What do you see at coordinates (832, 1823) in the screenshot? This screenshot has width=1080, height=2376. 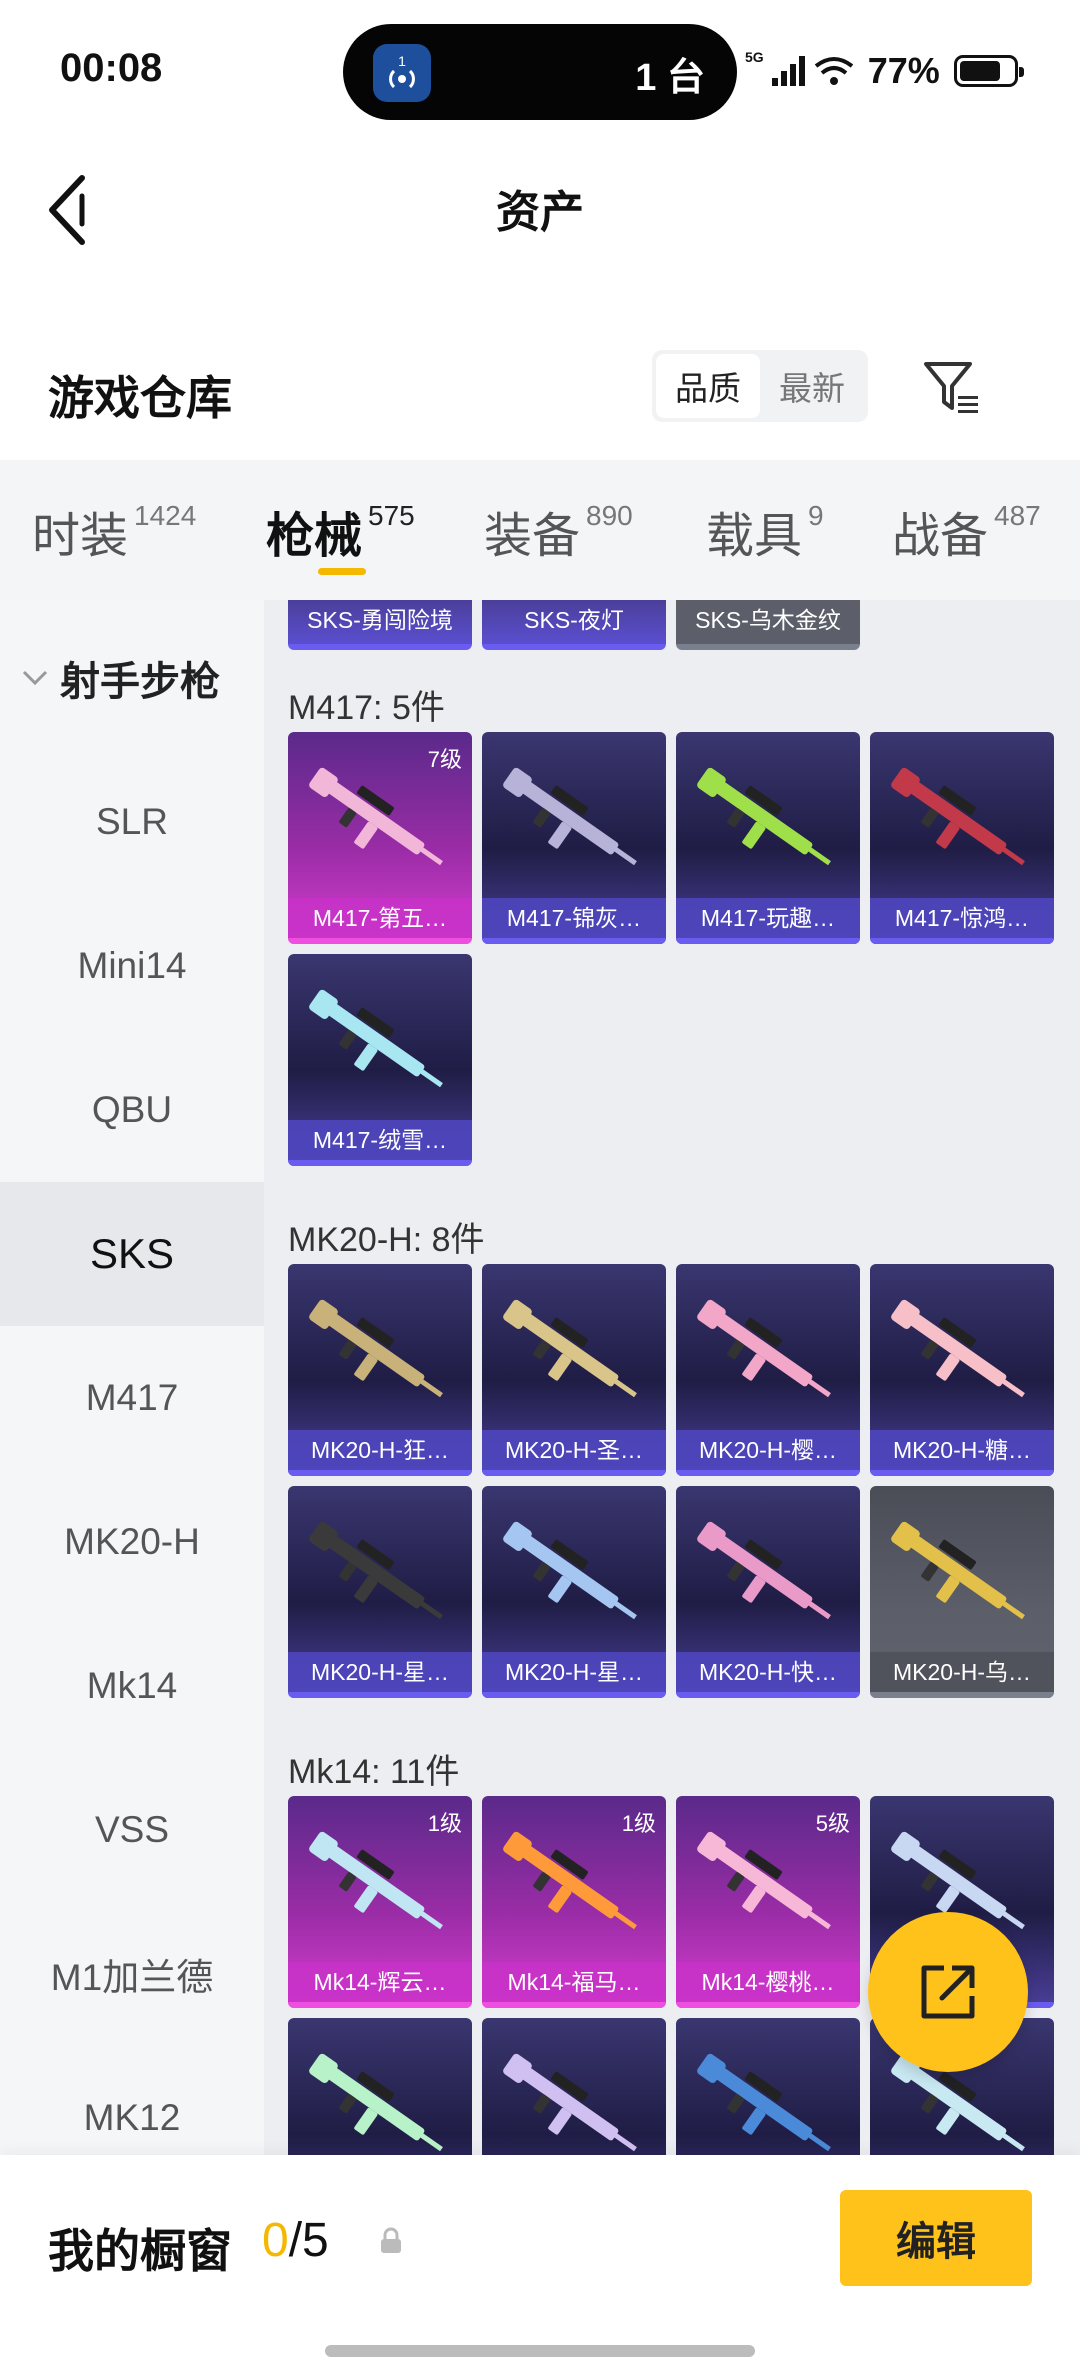 I see `skin-level-badge: 5级` at bounding box center [832, 1823].